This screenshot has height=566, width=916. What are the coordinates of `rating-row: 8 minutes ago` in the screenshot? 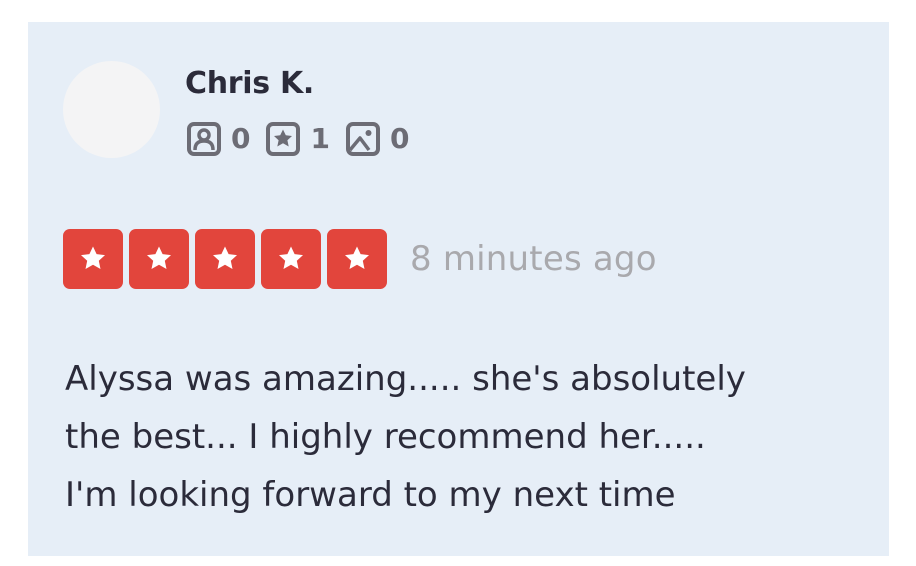 It's located at (360, 259).